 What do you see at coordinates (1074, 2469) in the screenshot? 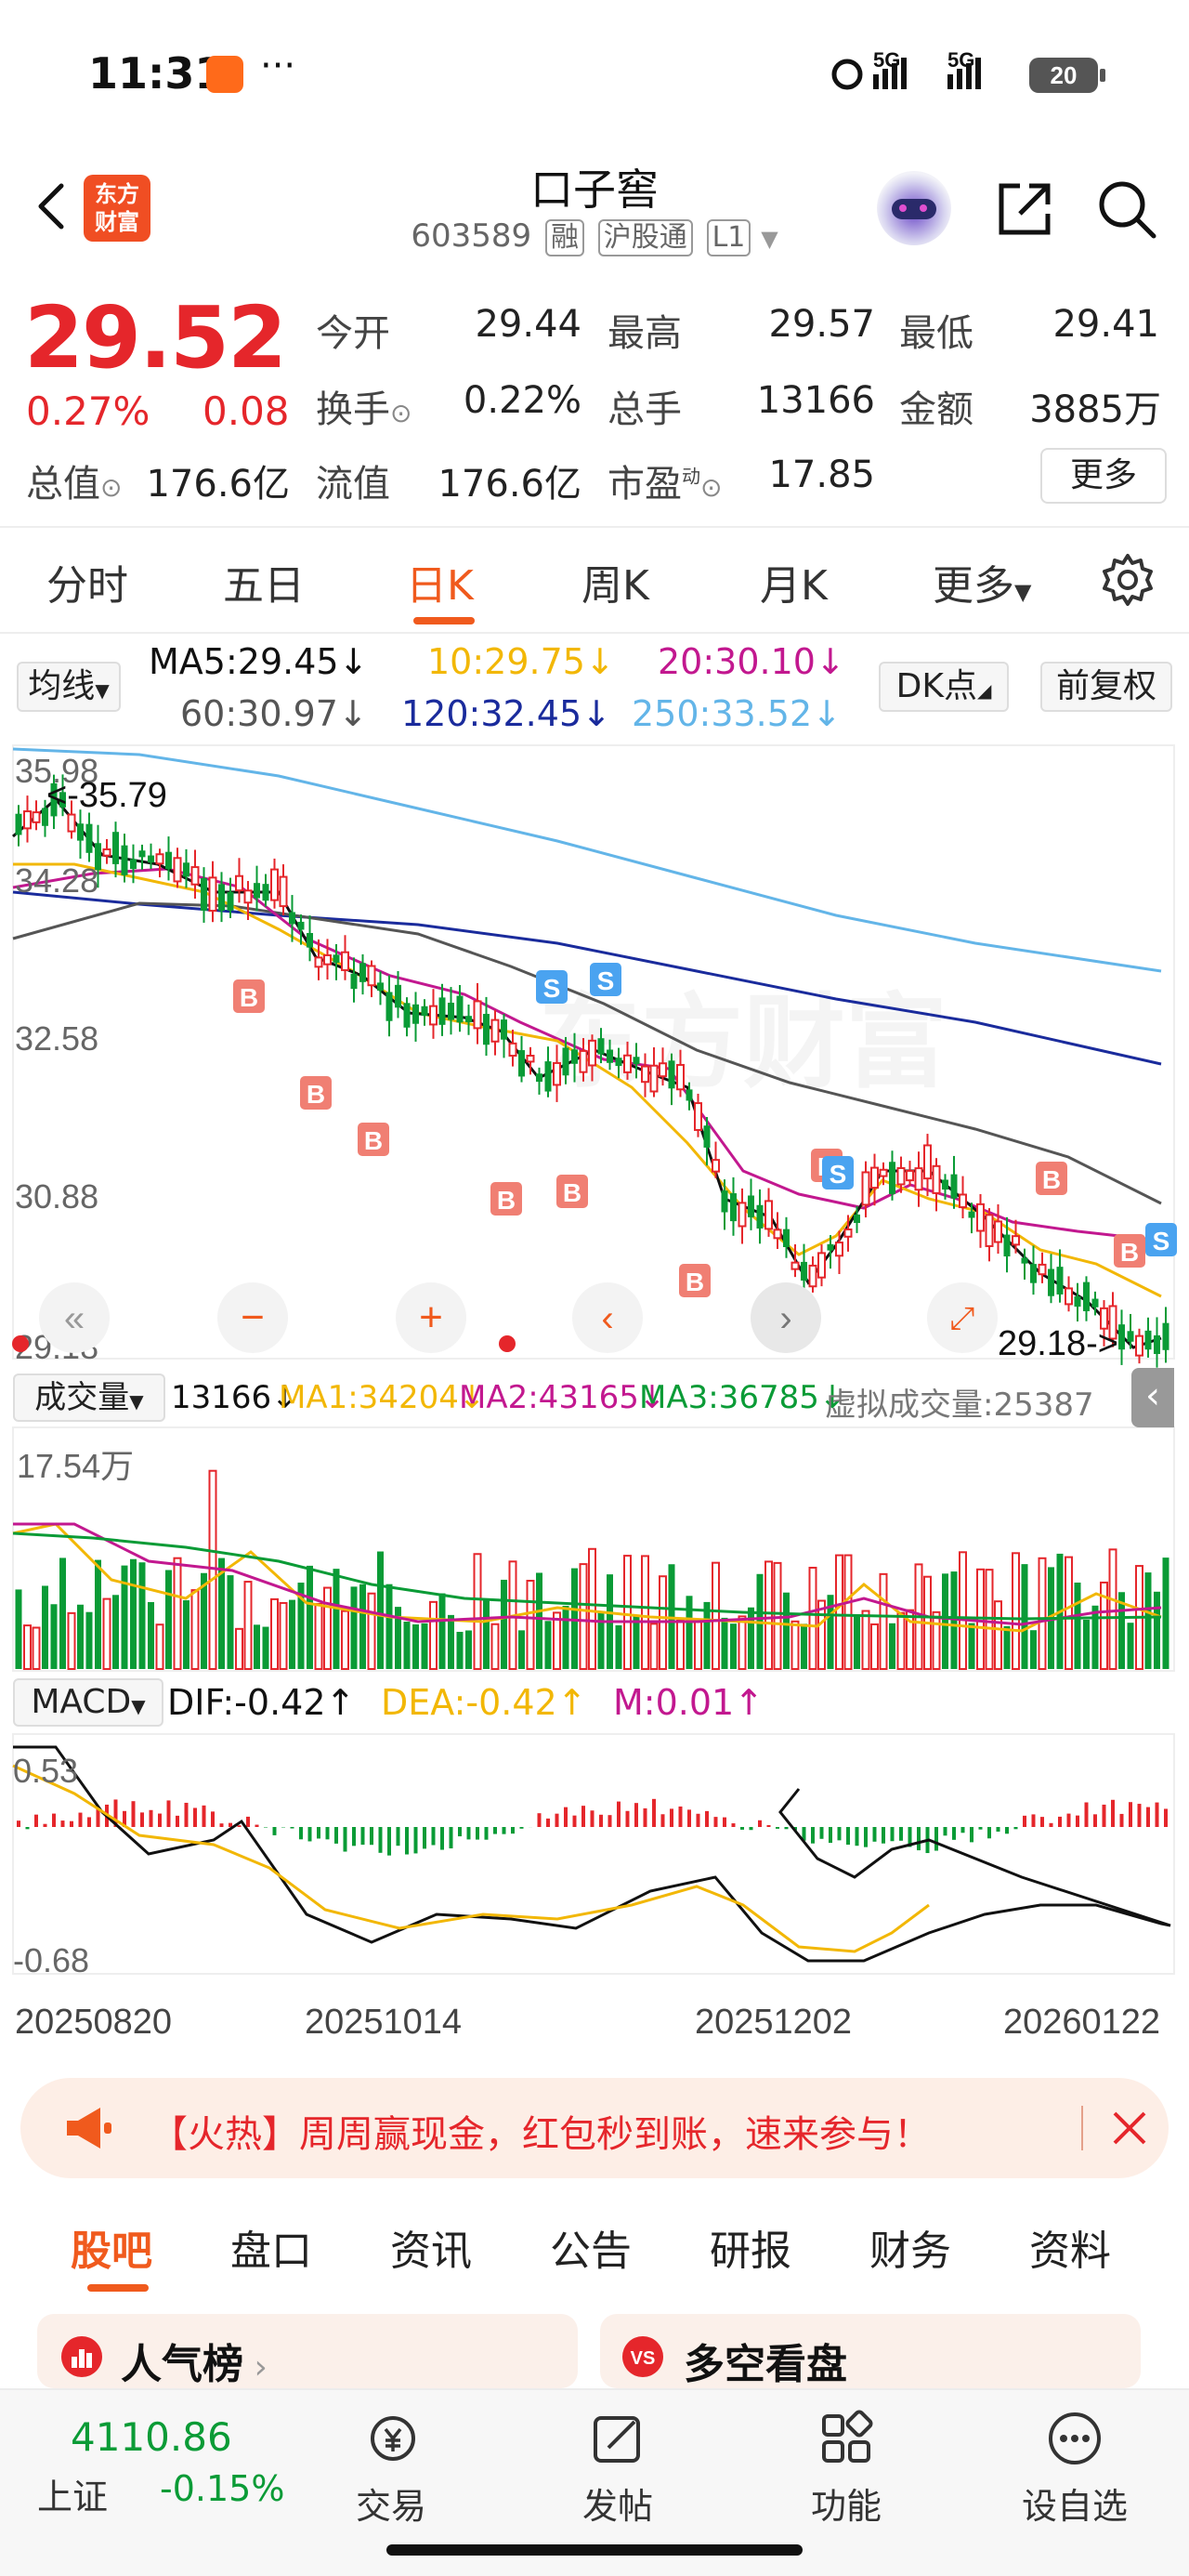
I see `nav-add-watchlist: 设自选` at bounding box center [1074, 2469].